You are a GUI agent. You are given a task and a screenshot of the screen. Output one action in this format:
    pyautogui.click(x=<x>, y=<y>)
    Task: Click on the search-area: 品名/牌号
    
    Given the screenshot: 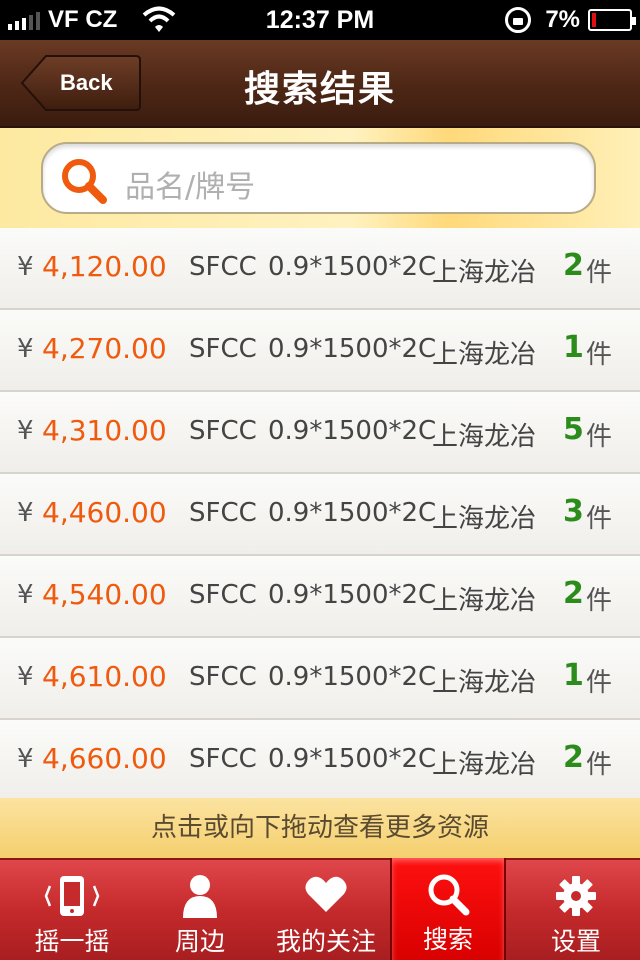 What is the action you would take?
    pyautogui.click(x=320, y=178)
    